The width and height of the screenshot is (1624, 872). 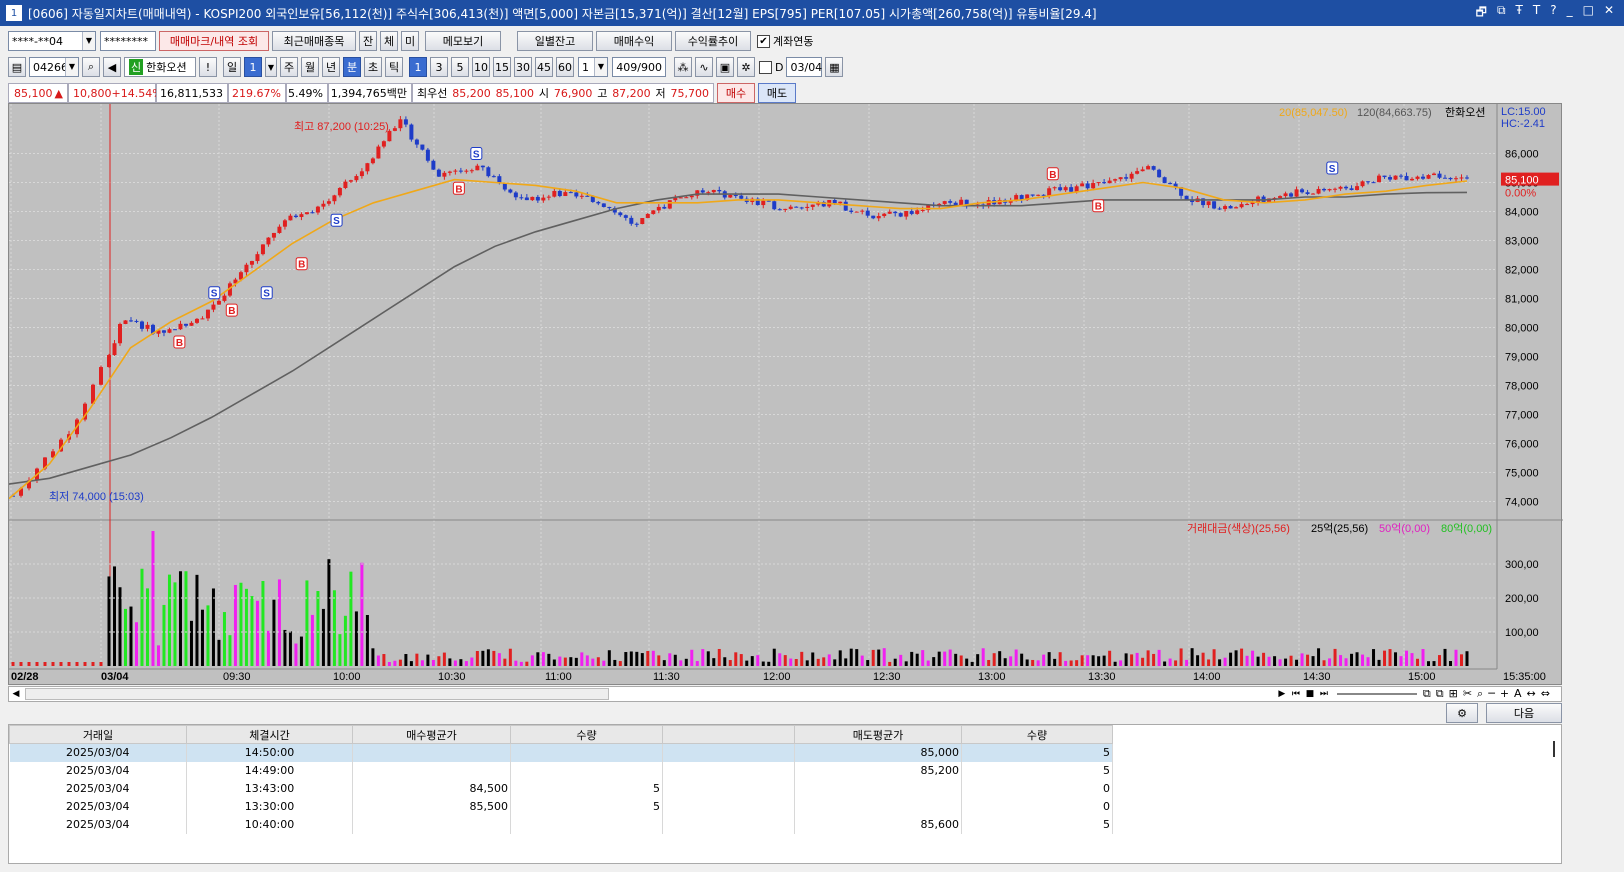 What do you see at coordinates (561, 806) in the screenshot?
I see `table-row: 2025/03/04 13:30:00 85,500 5 0` at bounding box center [561, 806].